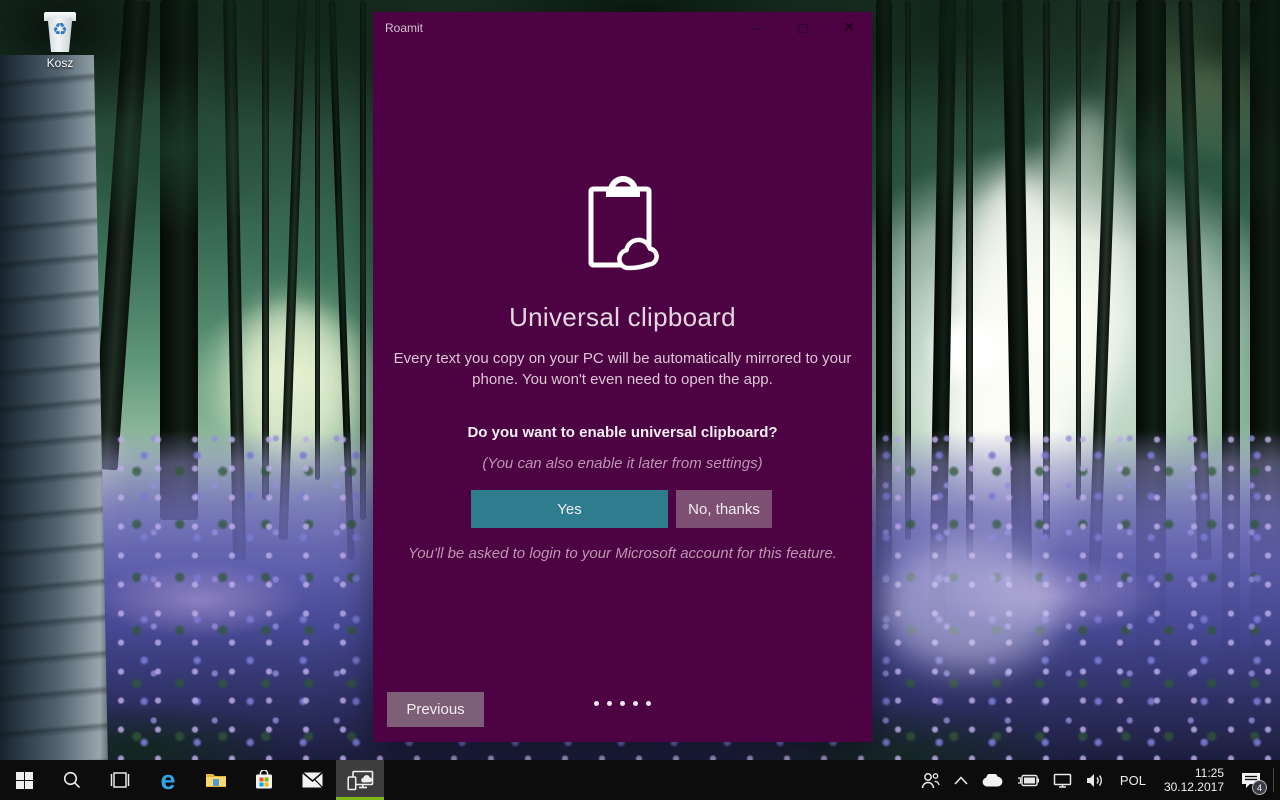 This screenshot has height=800, width=1280. I want to click on edge-button: e, so click(168, 780).